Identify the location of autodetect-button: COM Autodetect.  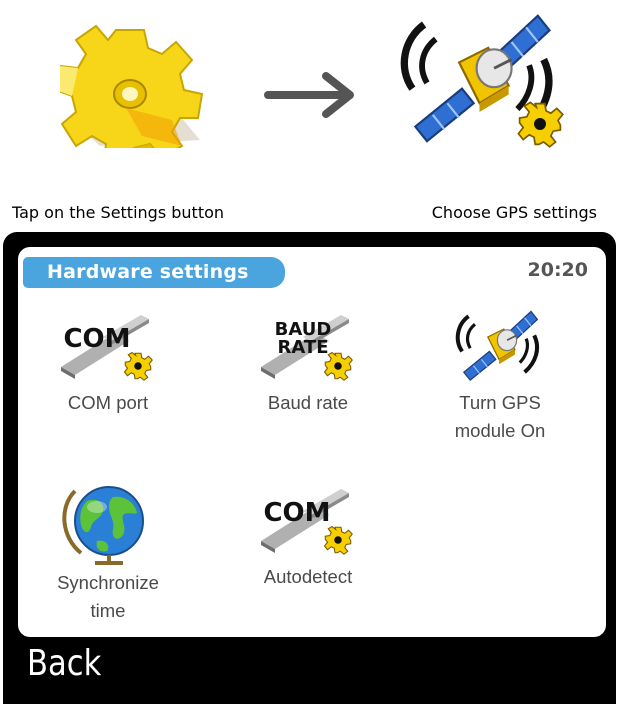
(308, 535).